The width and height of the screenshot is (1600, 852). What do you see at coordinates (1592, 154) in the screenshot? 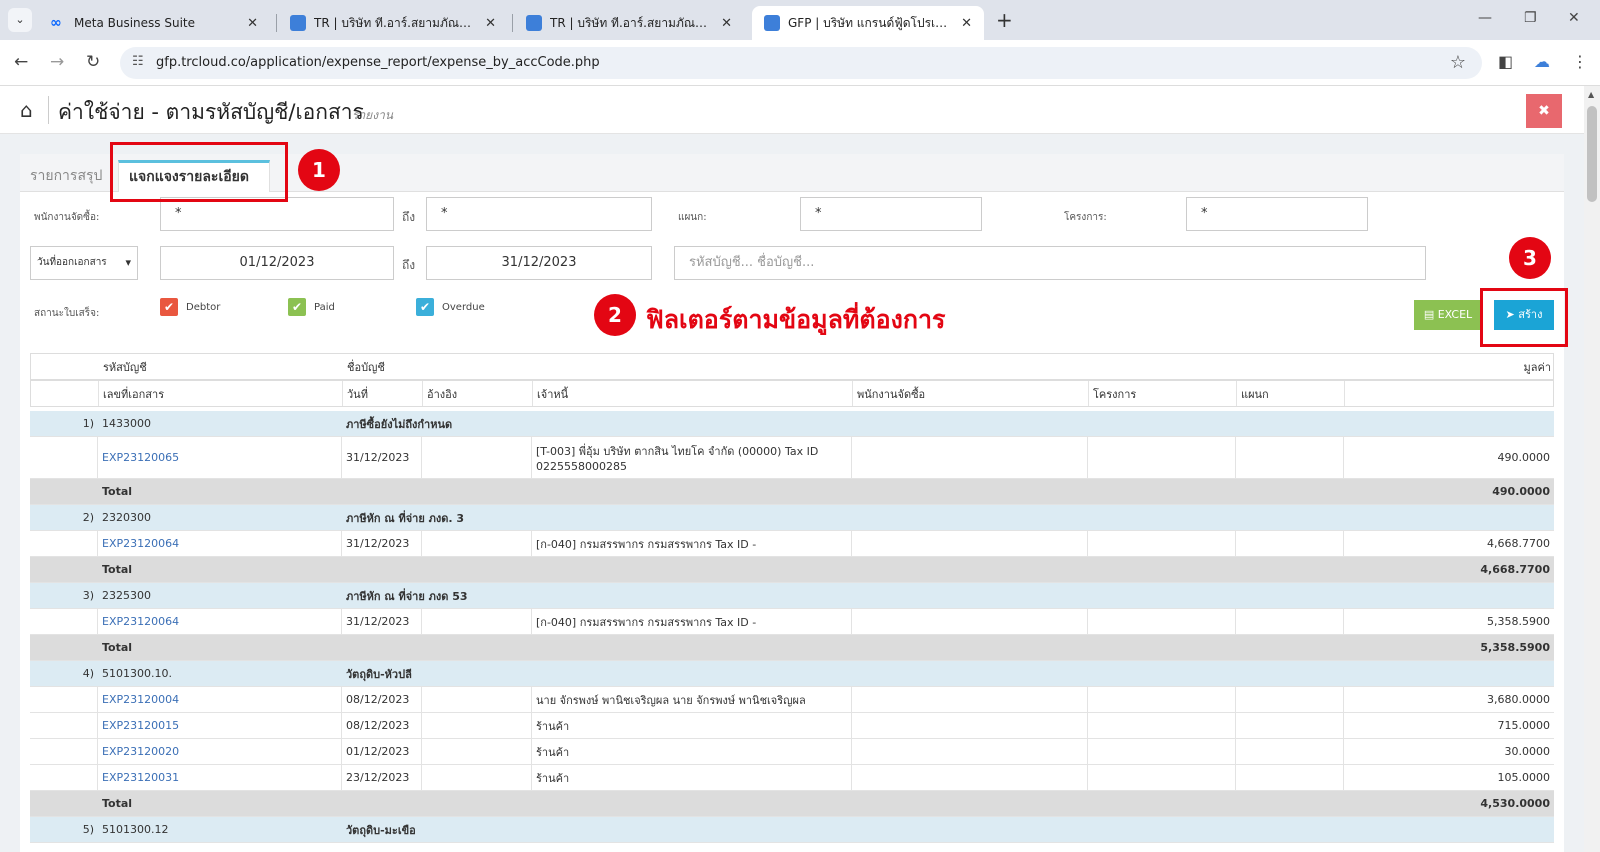
I see `scrollbar-thumb` at bounding box center [1592, 154].